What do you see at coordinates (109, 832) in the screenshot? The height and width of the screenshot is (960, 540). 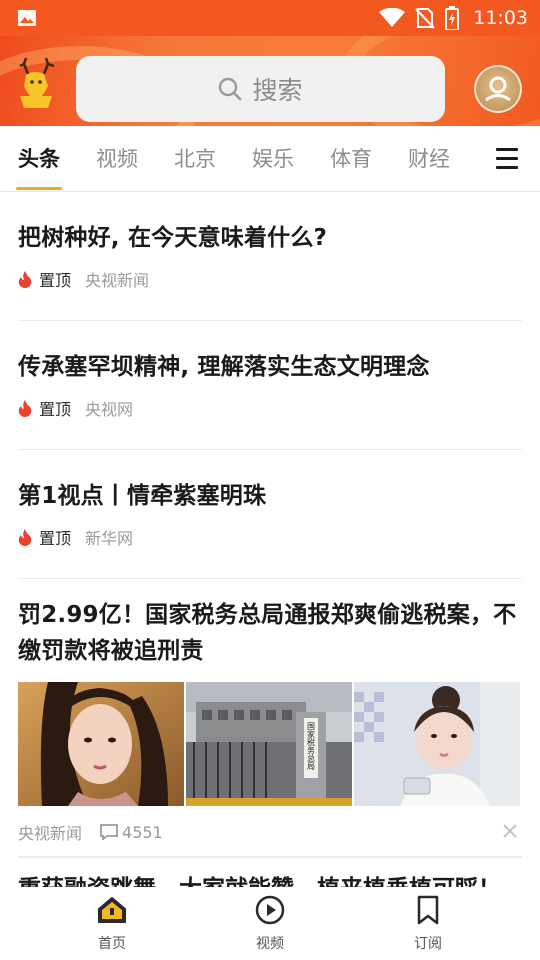 I see `comment-icon` at bounding box center [109, 832].